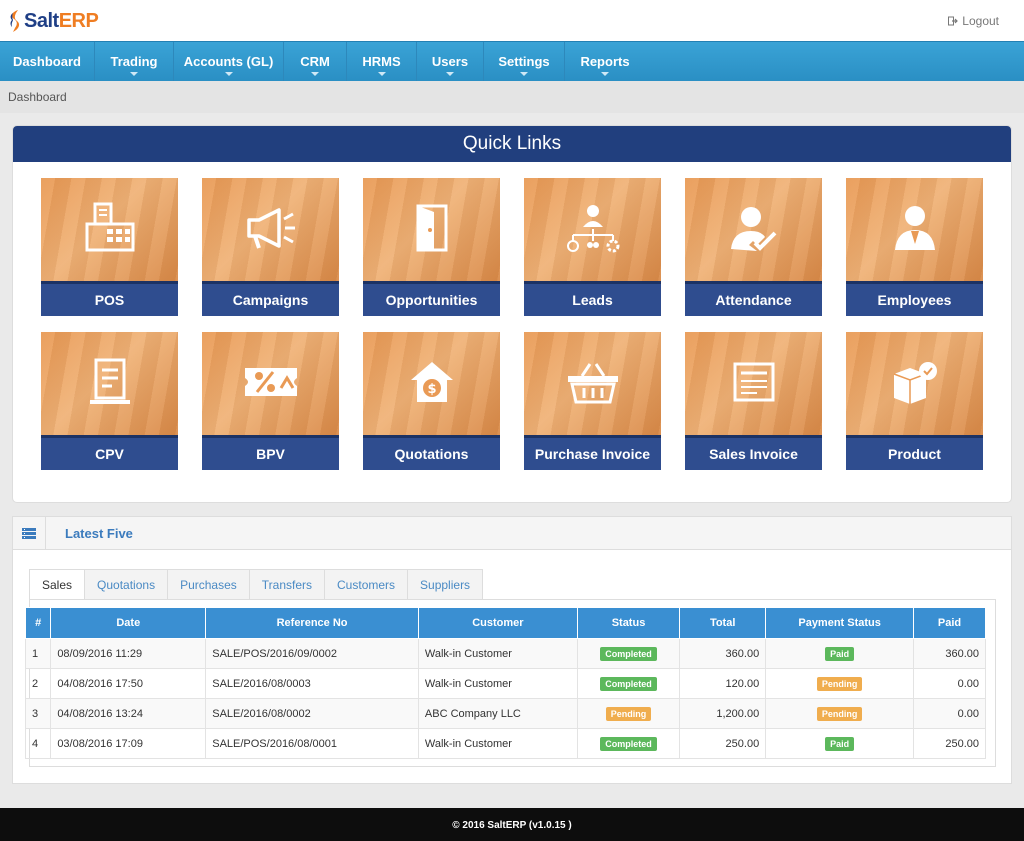 The image size is (1024, 841). I want to click on top-header: SaltERP Logout, so click(512, 20).